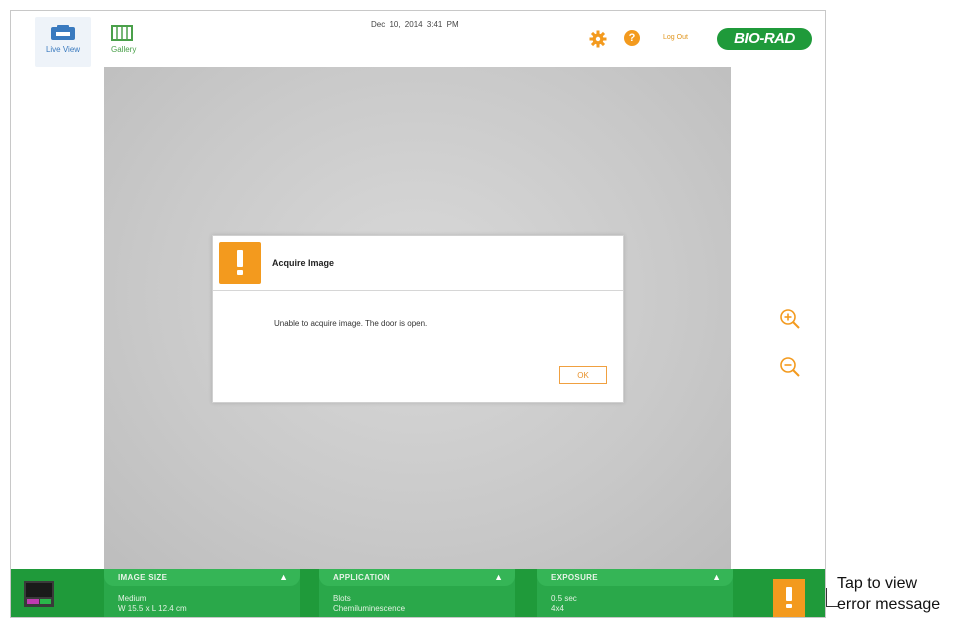 The image size is (977, 618). I want to click on ok-button: OK, so click(583, 375).